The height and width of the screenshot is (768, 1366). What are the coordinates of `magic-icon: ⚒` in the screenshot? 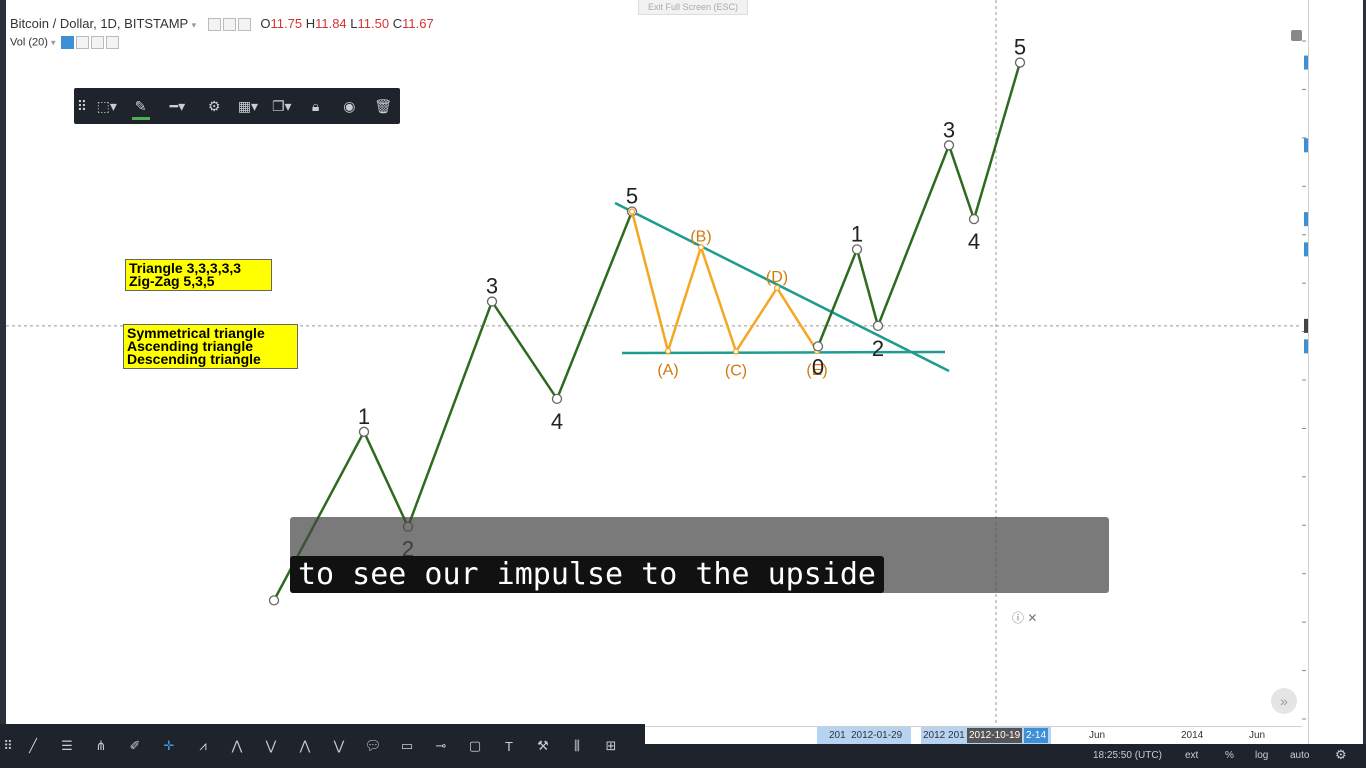 It's located at (543, 746).